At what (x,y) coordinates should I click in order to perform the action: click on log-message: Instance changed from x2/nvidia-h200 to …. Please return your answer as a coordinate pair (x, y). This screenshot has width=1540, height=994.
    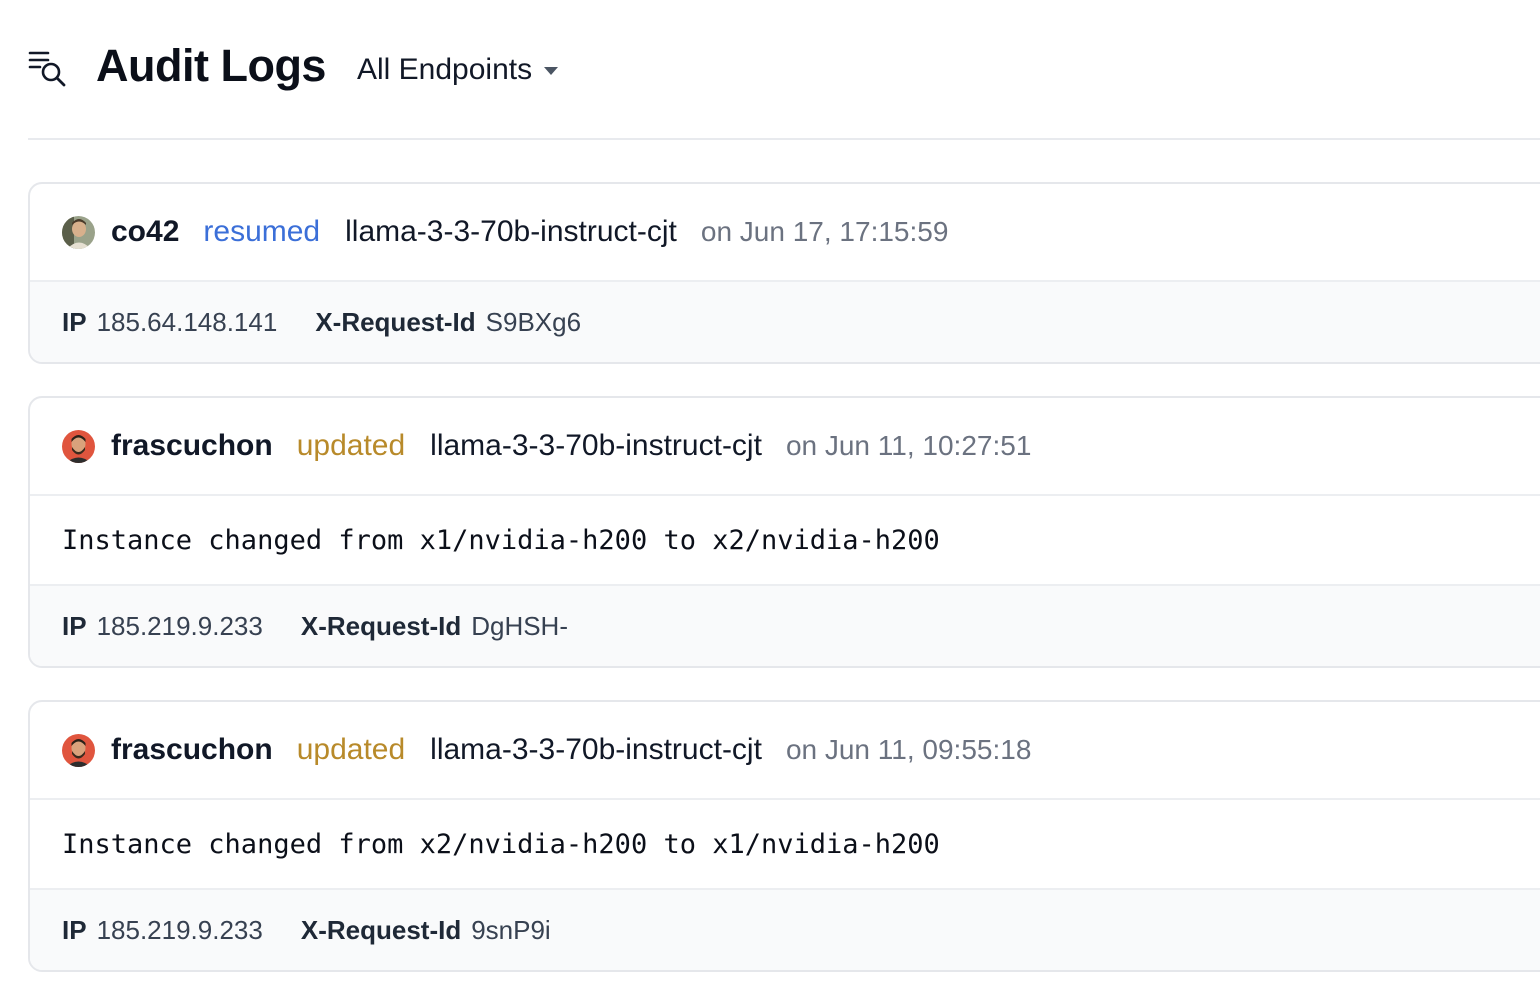
    Looking at the image, I should click on (785, 845).